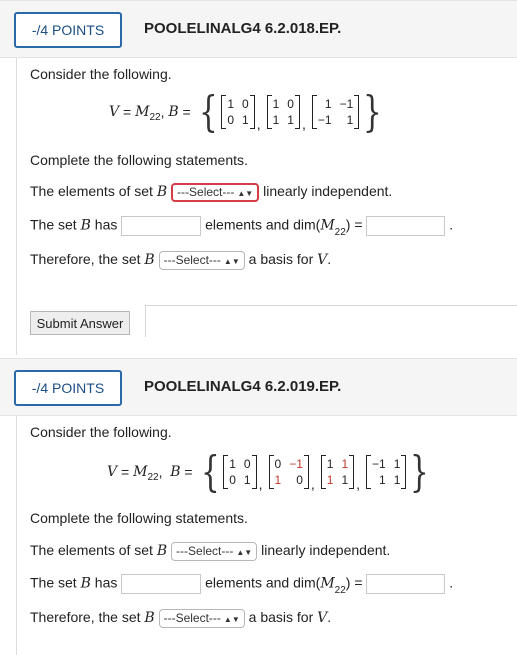 The width and height of the screenshot is (517, 655). What do you see at coordinates (386, 472) in the screenshot?
I see `matrix-4: −1 1 11` at bounding box center [386, 472].